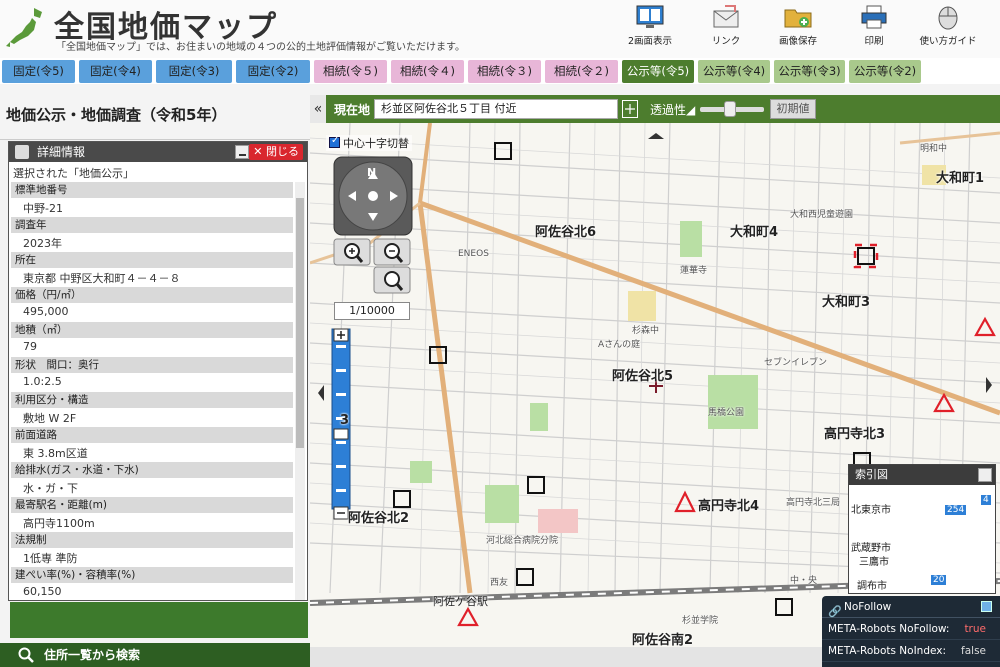 The width and height of the screenshot is (1000, 667). What do you see at coordinates (694, 271) in the screenshot?
I see `poi-label: 蓮華寺` at bounding box center [694, 271].